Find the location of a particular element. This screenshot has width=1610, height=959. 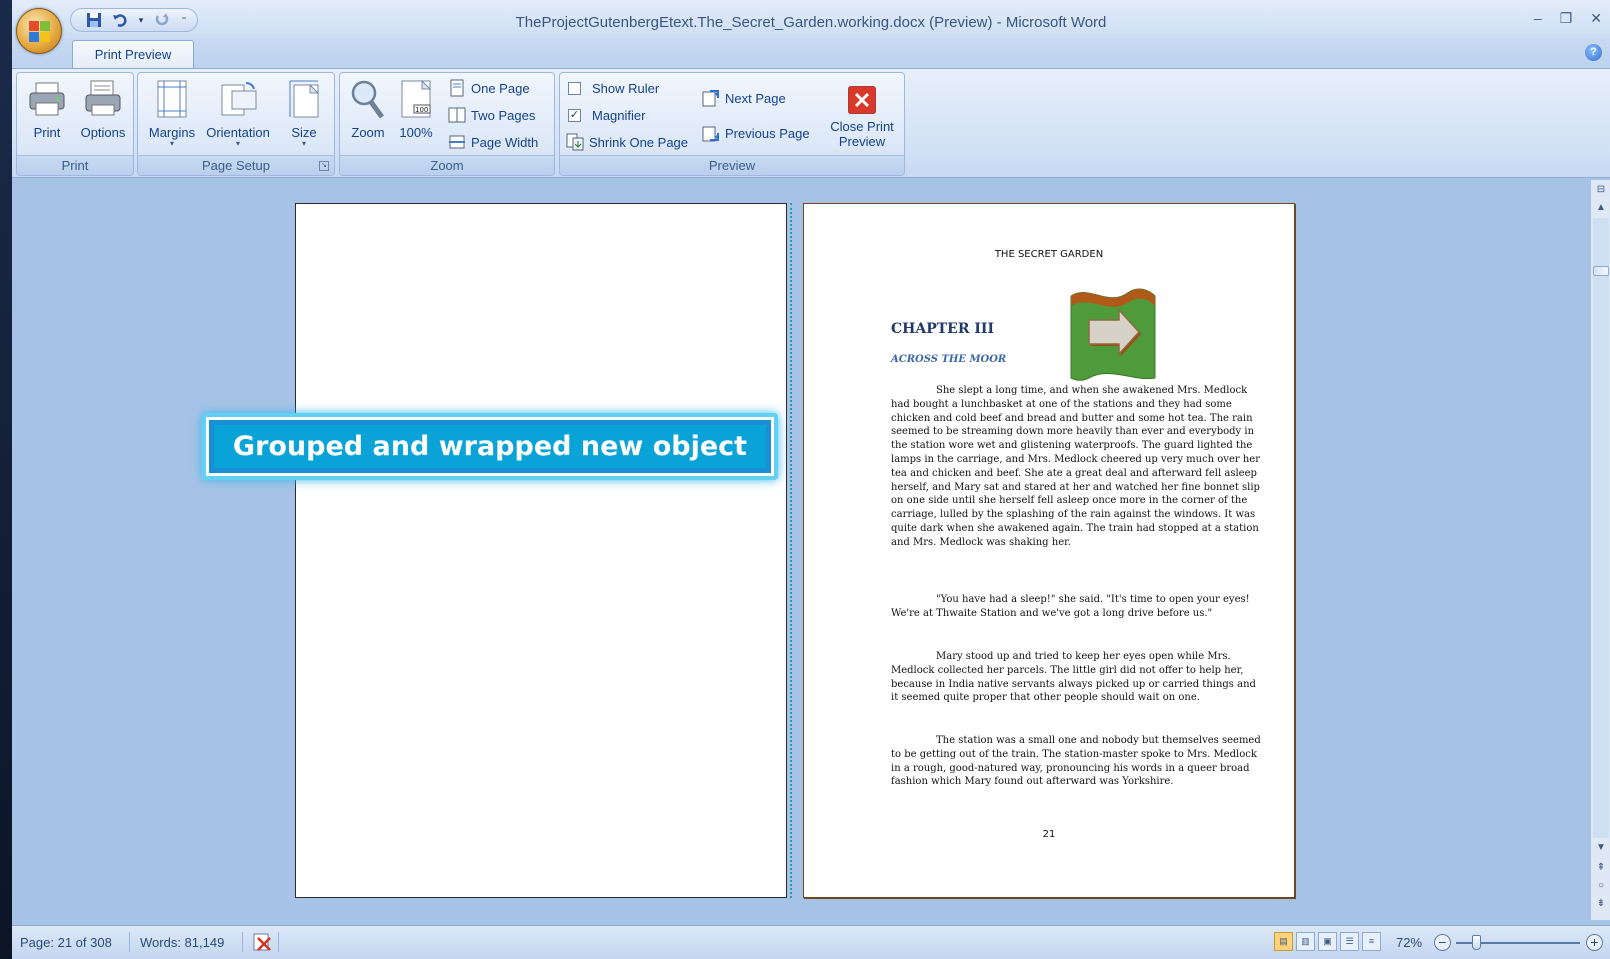

orientation-icon is located at coordinates (239, 99).